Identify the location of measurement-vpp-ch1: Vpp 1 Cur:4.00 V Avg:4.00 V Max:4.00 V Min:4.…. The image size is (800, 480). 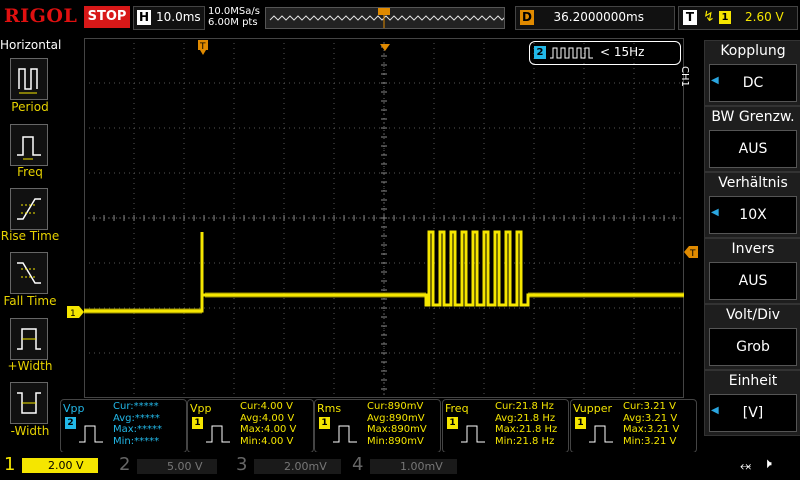
(250, 426).